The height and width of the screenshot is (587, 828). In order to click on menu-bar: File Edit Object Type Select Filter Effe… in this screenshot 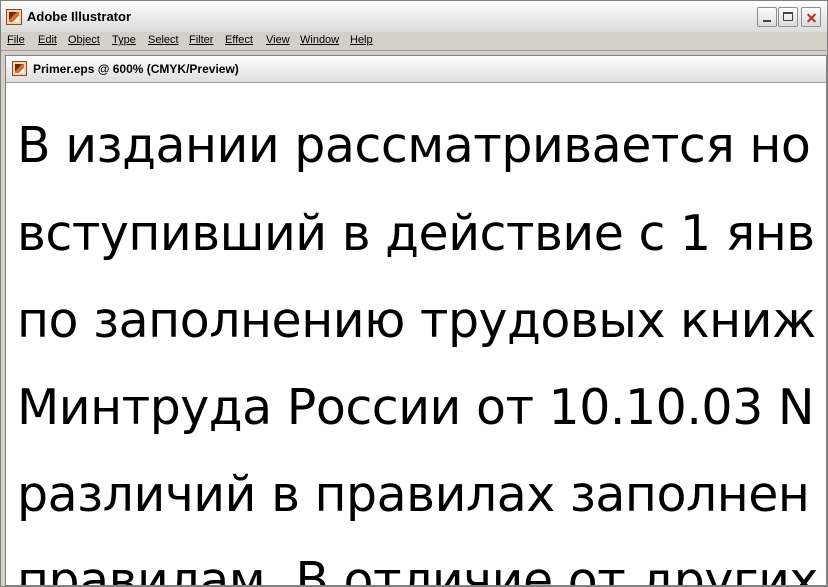, I will do `click(414, 41)`.